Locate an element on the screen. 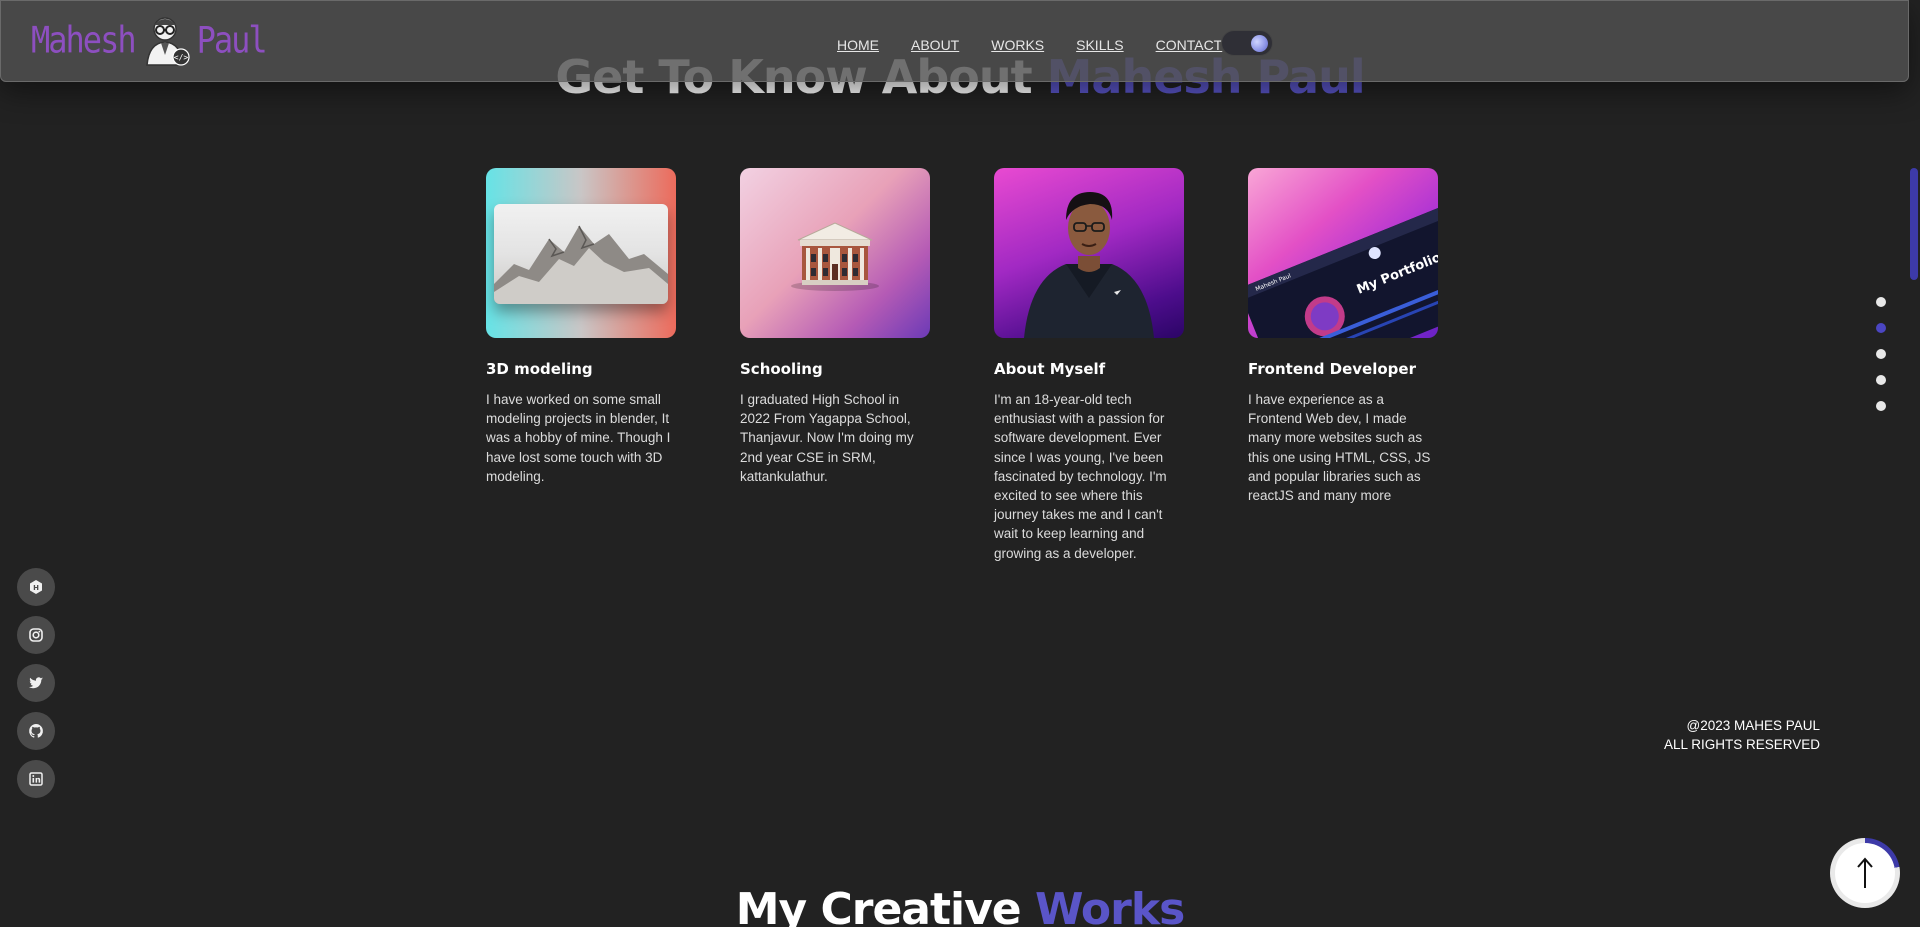 Image resolution: width=1920 pixels, height=927 pixels. copyright-line-1: @2023 MAHES PAUL is located at coordinates (1753, 725).